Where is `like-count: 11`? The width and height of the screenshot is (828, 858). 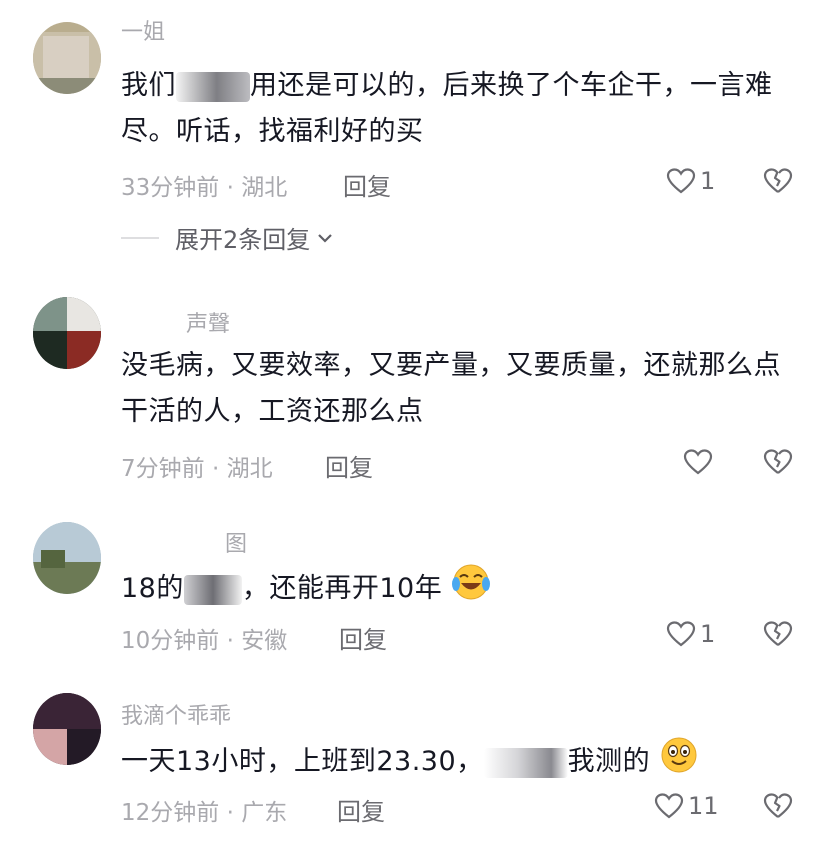 like-count: 11 is located at coordinates (703, 806).